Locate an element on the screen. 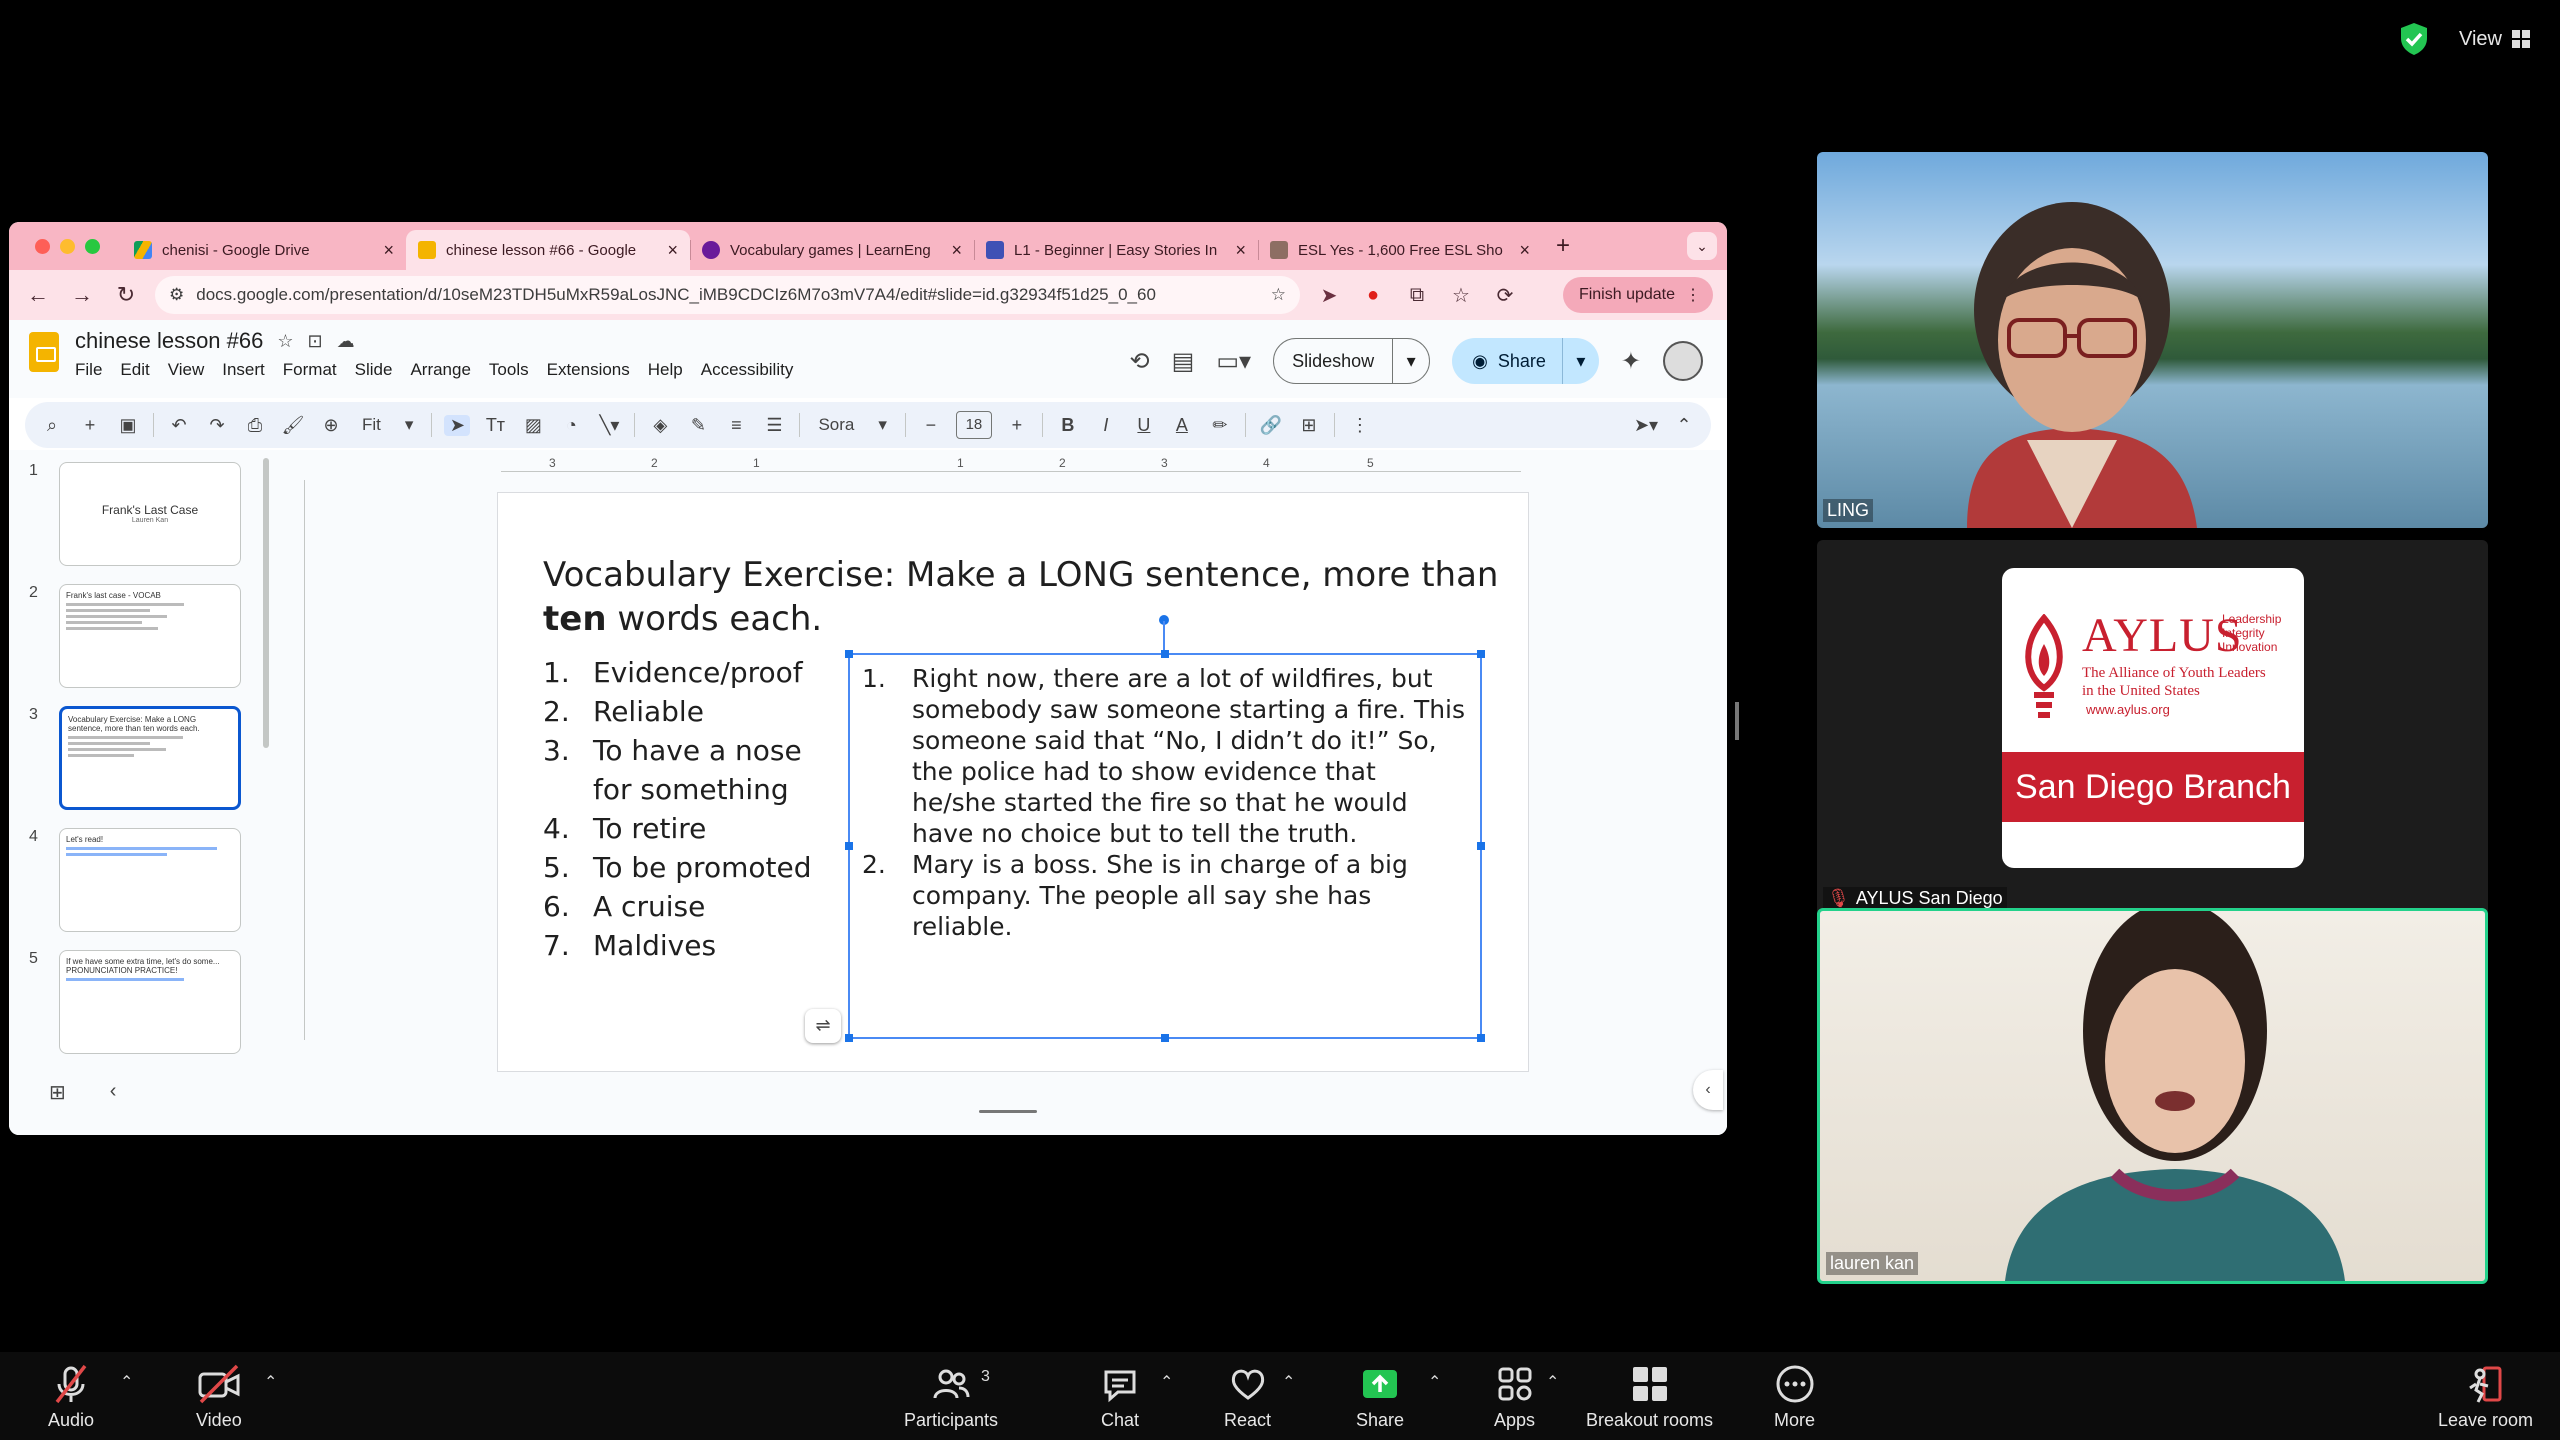  fill-color-icon: ◈ is located at coordinates (660, 425).